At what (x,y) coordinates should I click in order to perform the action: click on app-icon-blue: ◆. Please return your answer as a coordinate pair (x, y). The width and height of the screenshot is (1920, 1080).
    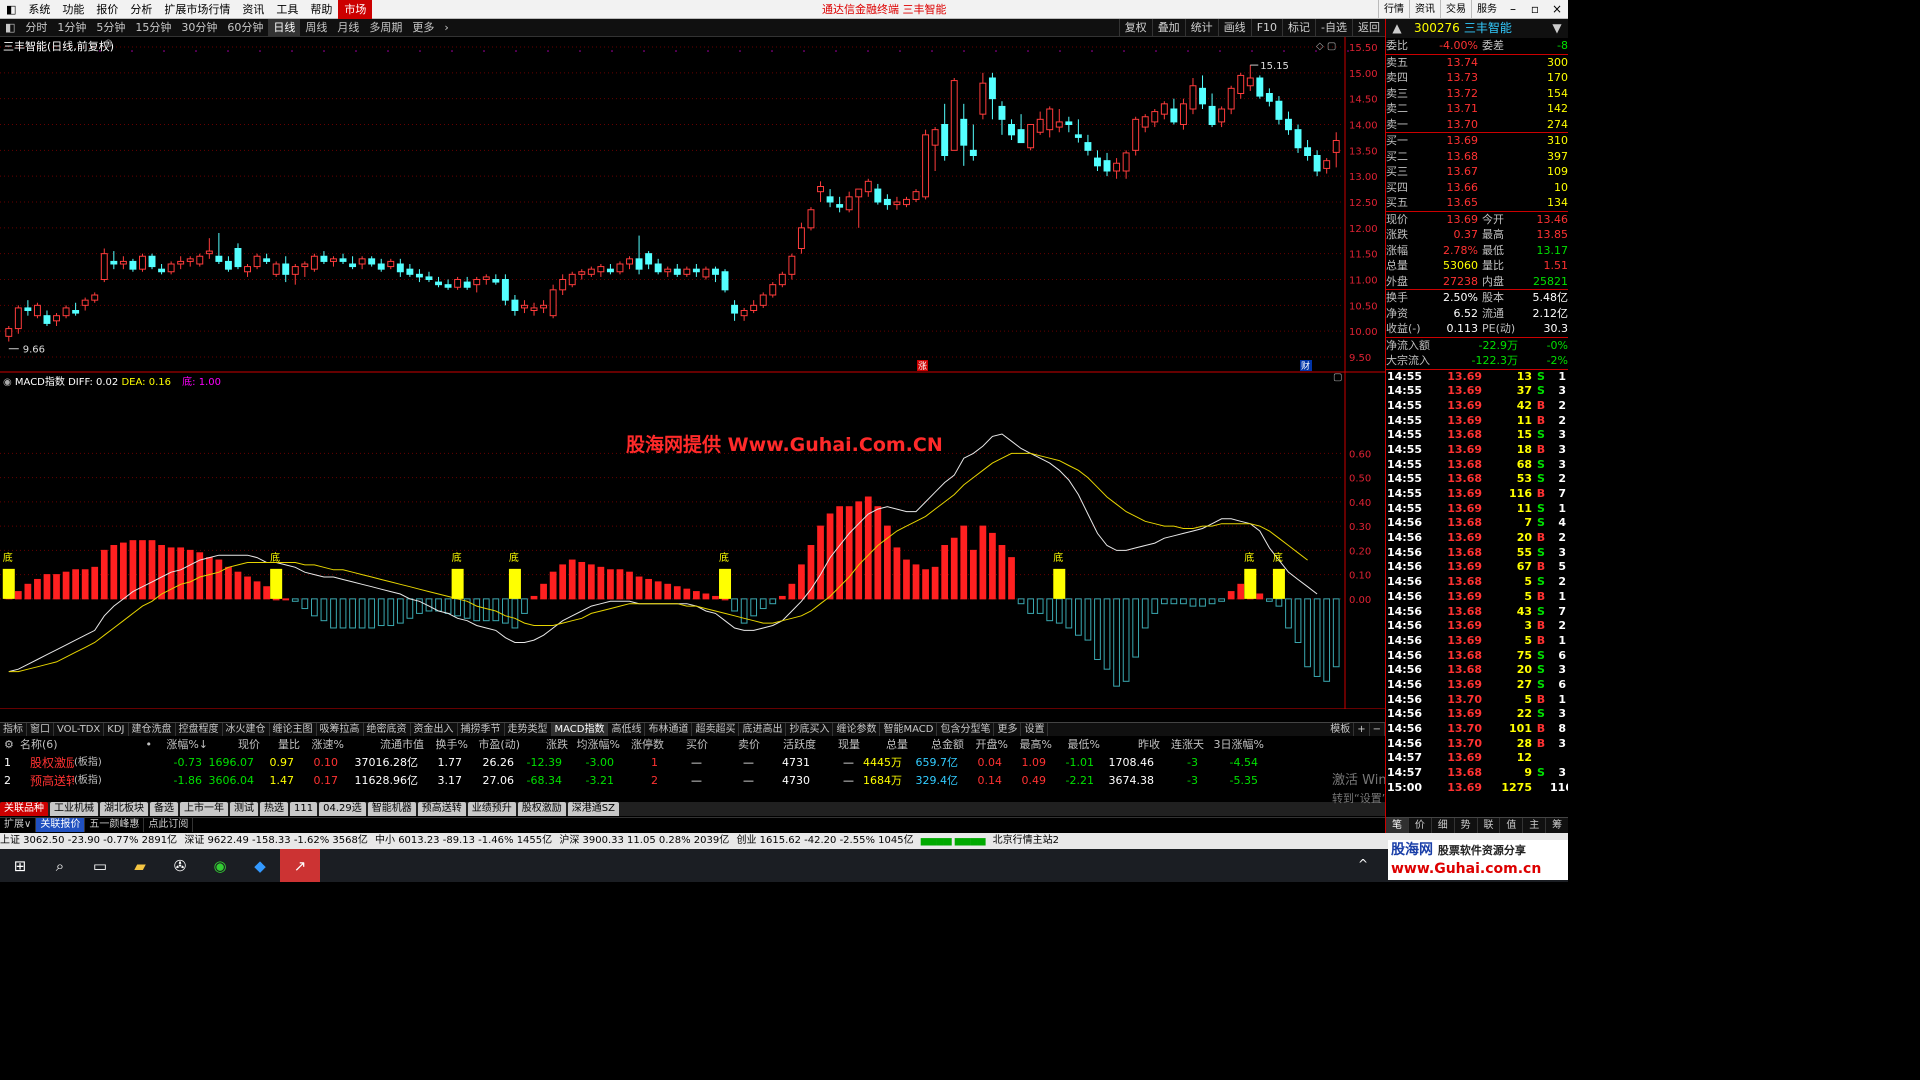
    Looking at the image, I should click on (260, 865).